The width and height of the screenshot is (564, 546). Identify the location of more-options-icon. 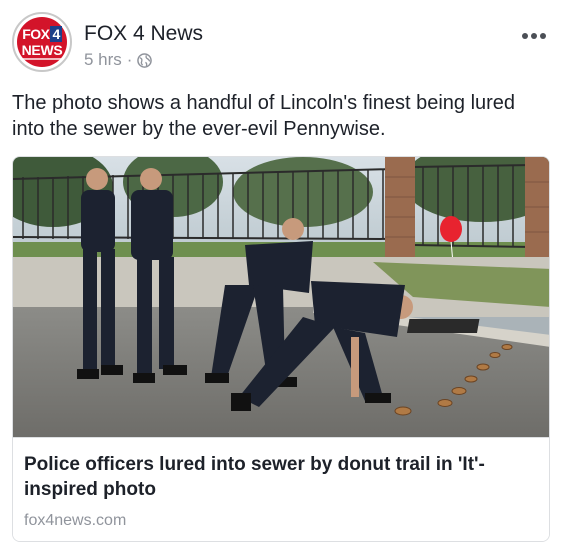
(534, 36).